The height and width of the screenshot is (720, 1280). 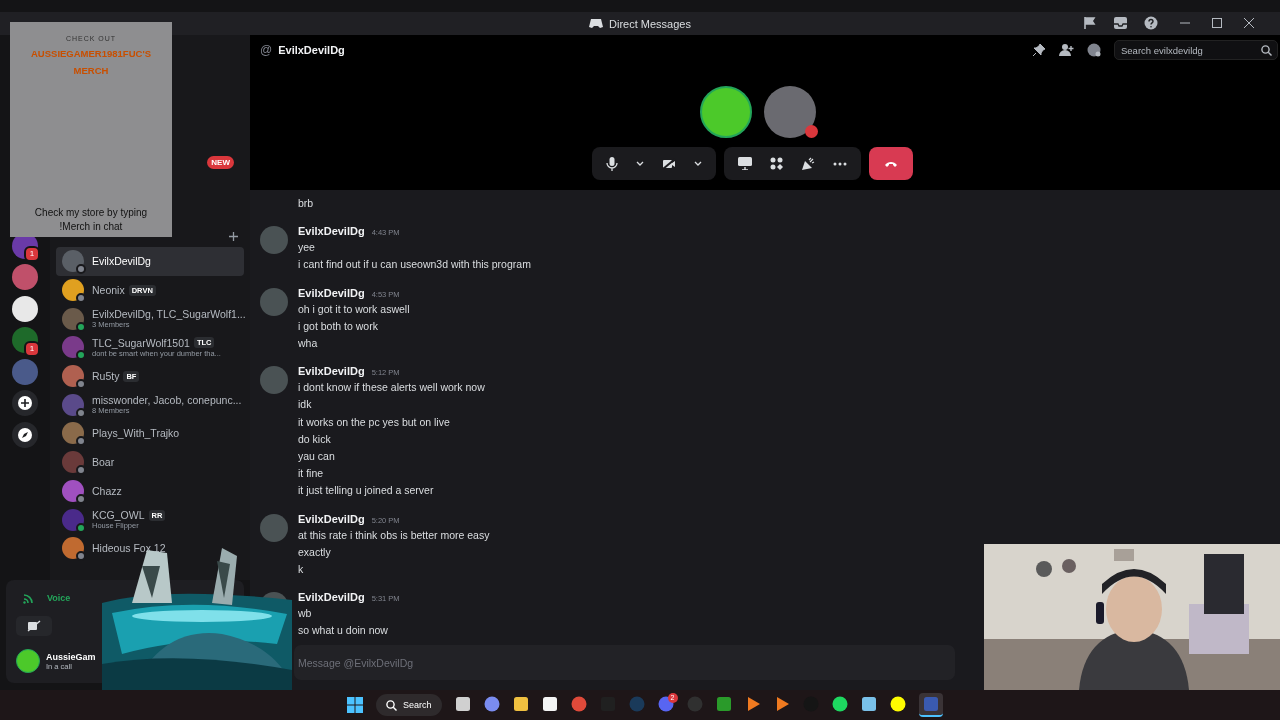 I want to click on soundboard-icon, so click(x=808, y=163).